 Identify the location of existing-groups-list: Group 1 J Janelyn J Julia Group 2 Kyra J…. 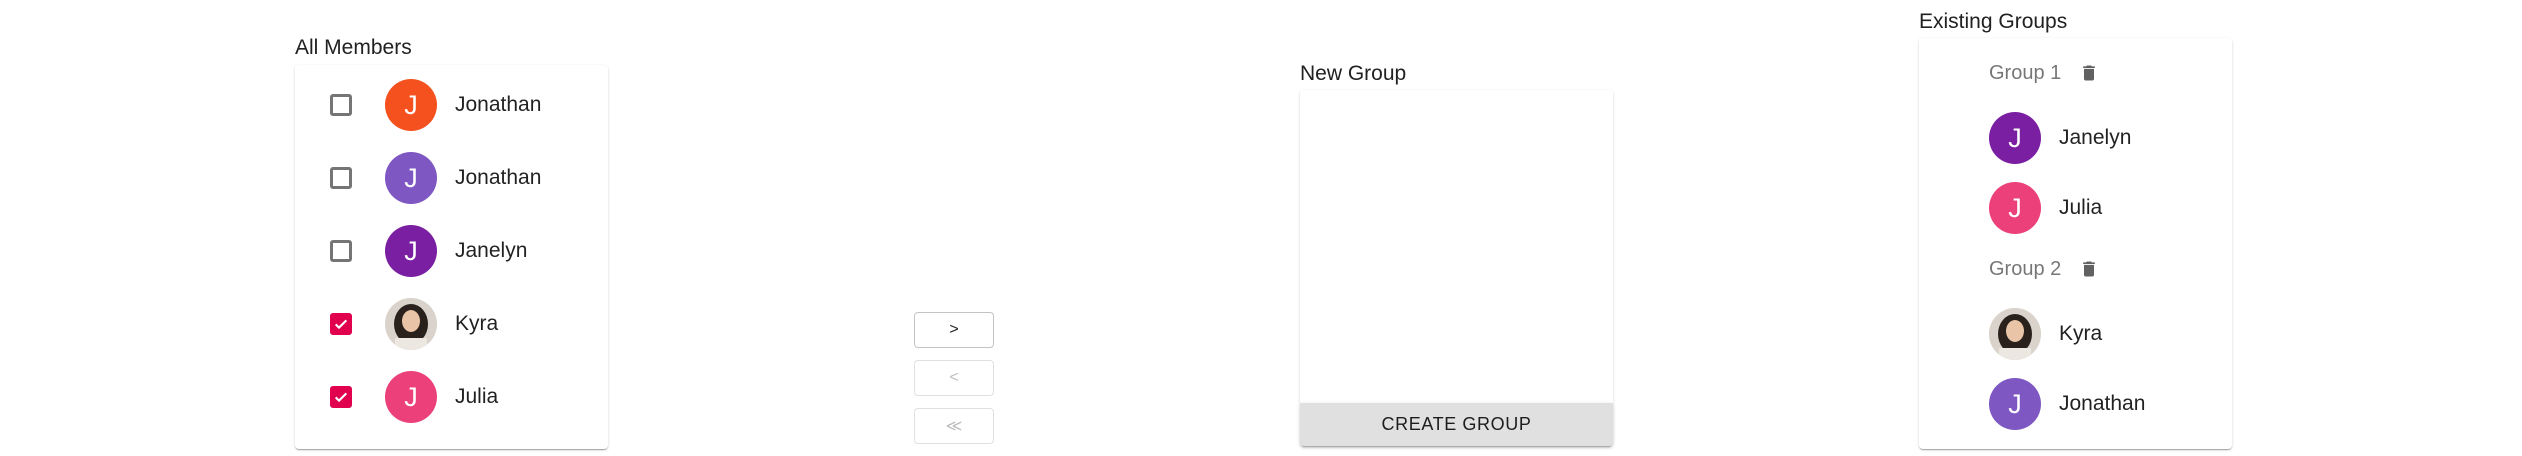
(2075, 243).